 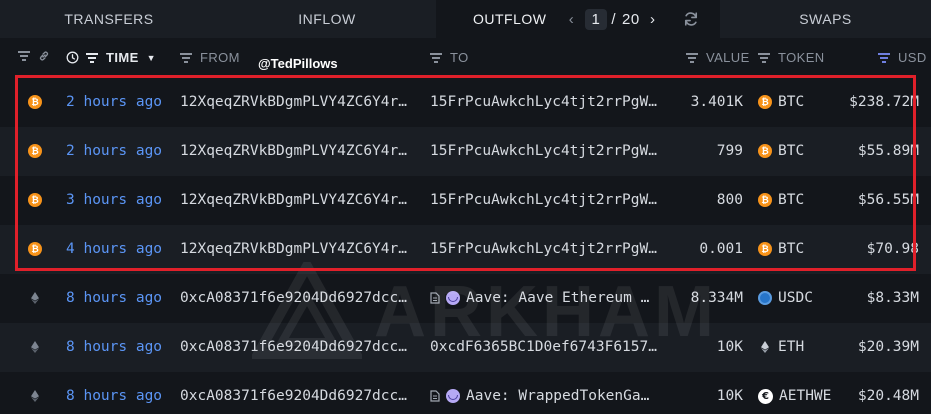 What do you see at coordinates (114, 249) in the screenshot?
I see `time-link: 4 hours ago` at bounding box center [114, 249].